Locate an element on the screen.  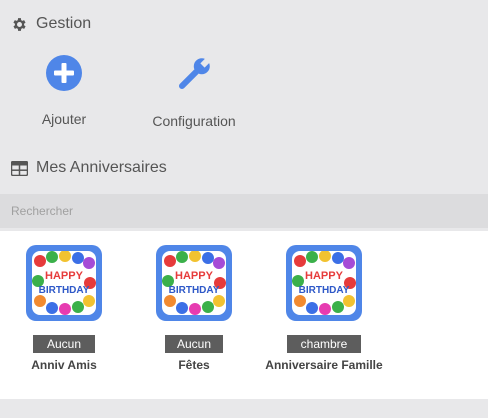
add-button: Ajouter is located at coordinates (64, 90).